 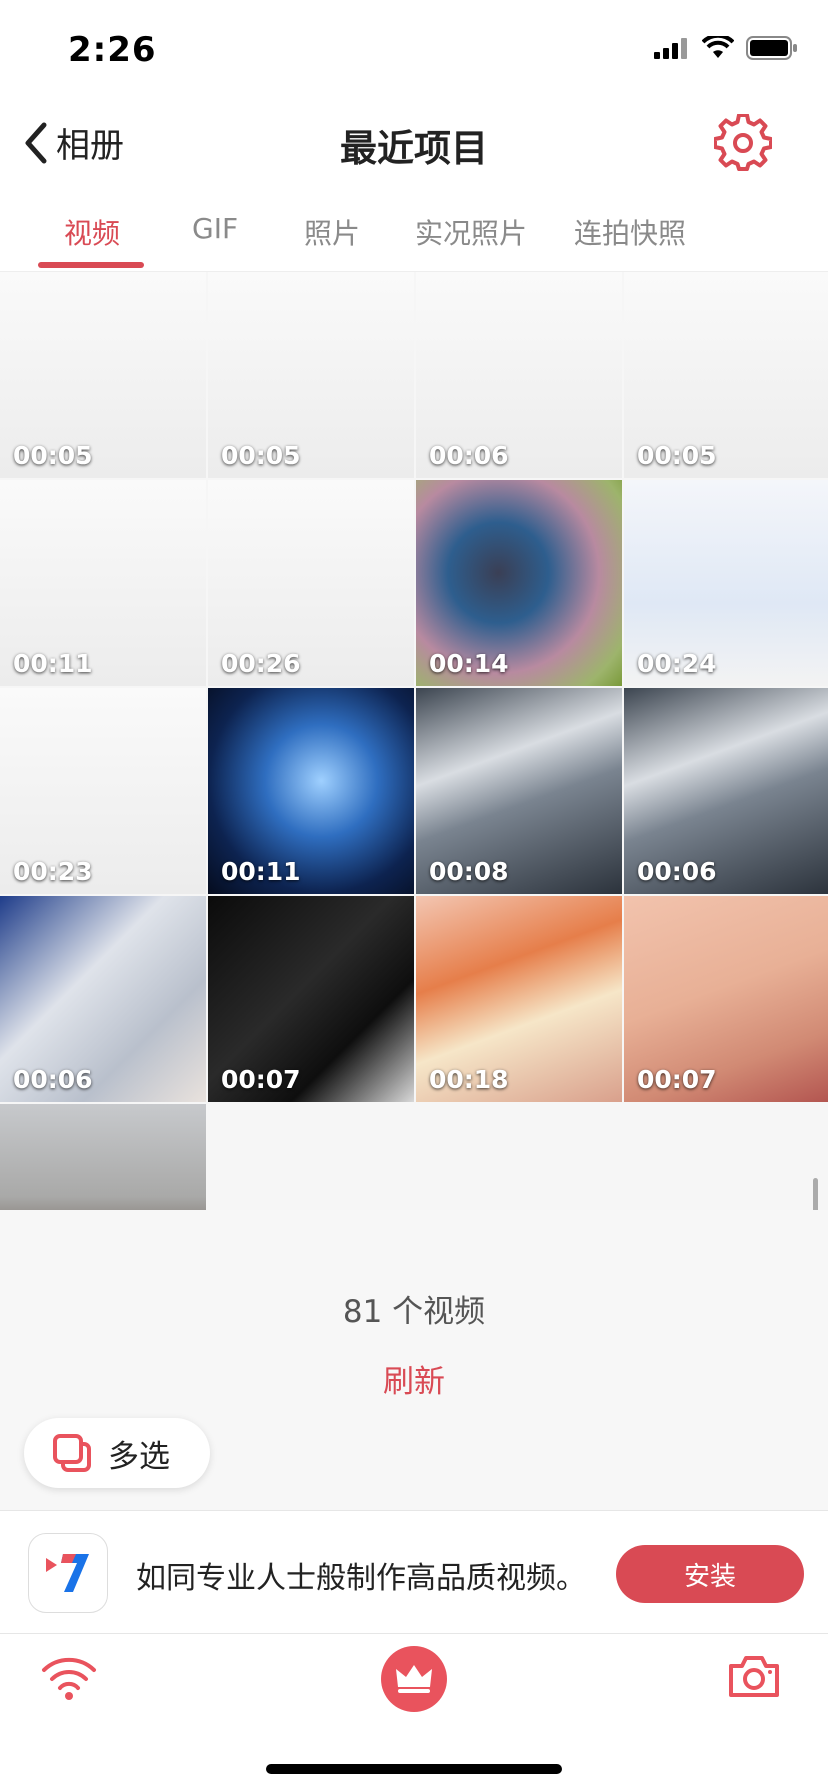 I want to click on tab-photo: 照片, so click(x=332, y=232).